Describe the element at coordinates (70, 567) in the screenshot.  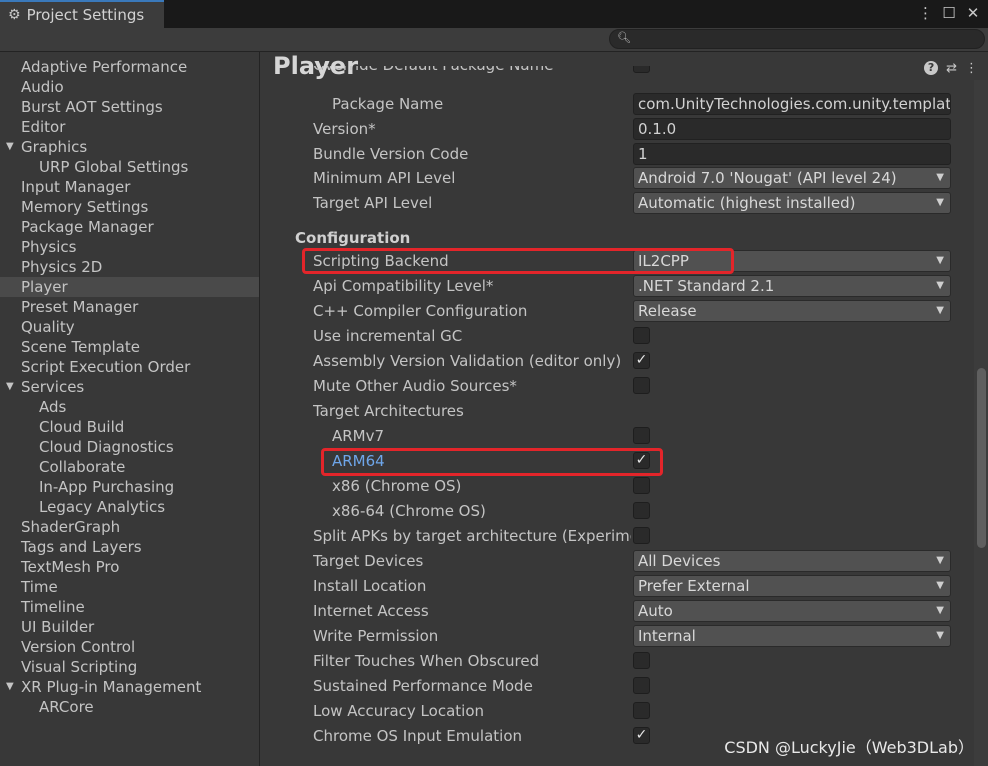
I see `sidebar-item-label: TextMesh Pro` at that location.